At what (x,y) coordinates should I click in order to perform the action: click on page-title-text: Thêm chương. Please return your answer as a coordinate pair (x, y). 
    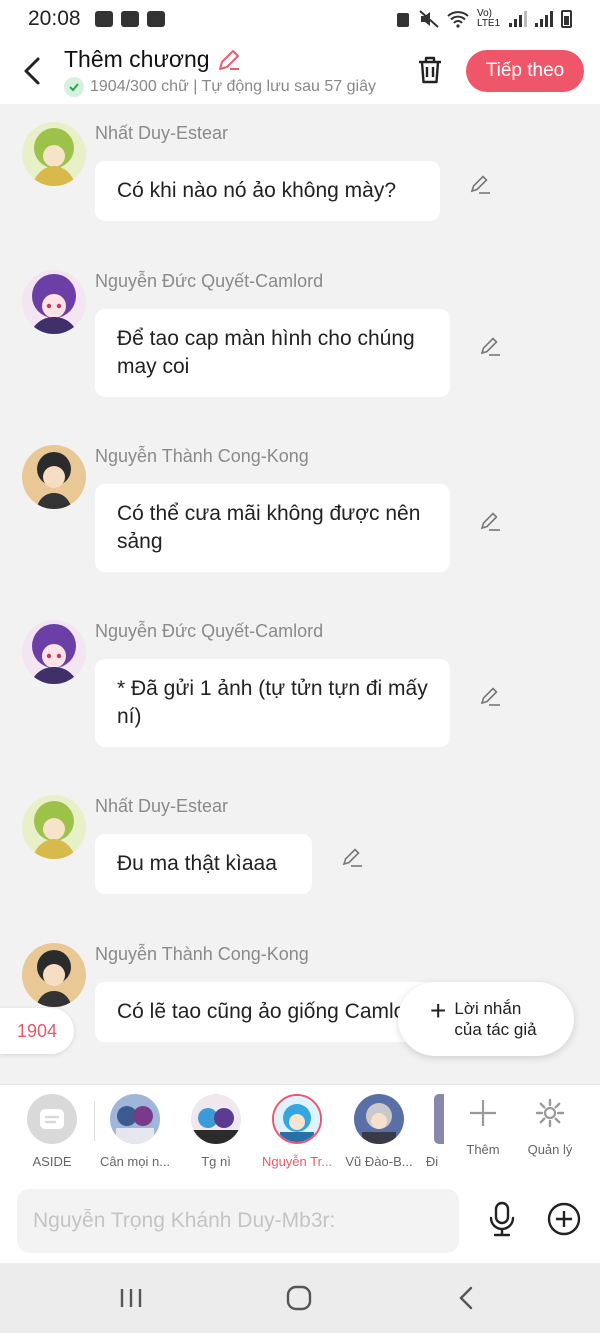
    Looking at the image, I should click on (137, 59).